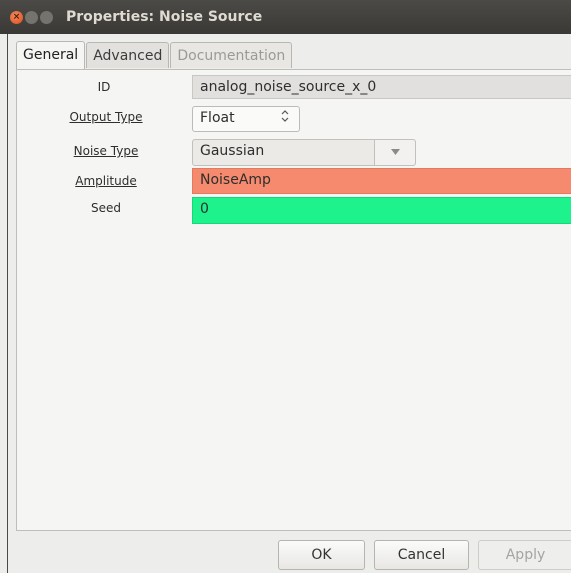 Image resolution: width=571 pixels, height=573 pixels. Describe the element at coordinates (524, 555) in the screenshot. I see `apply-button: Apply` at that location.